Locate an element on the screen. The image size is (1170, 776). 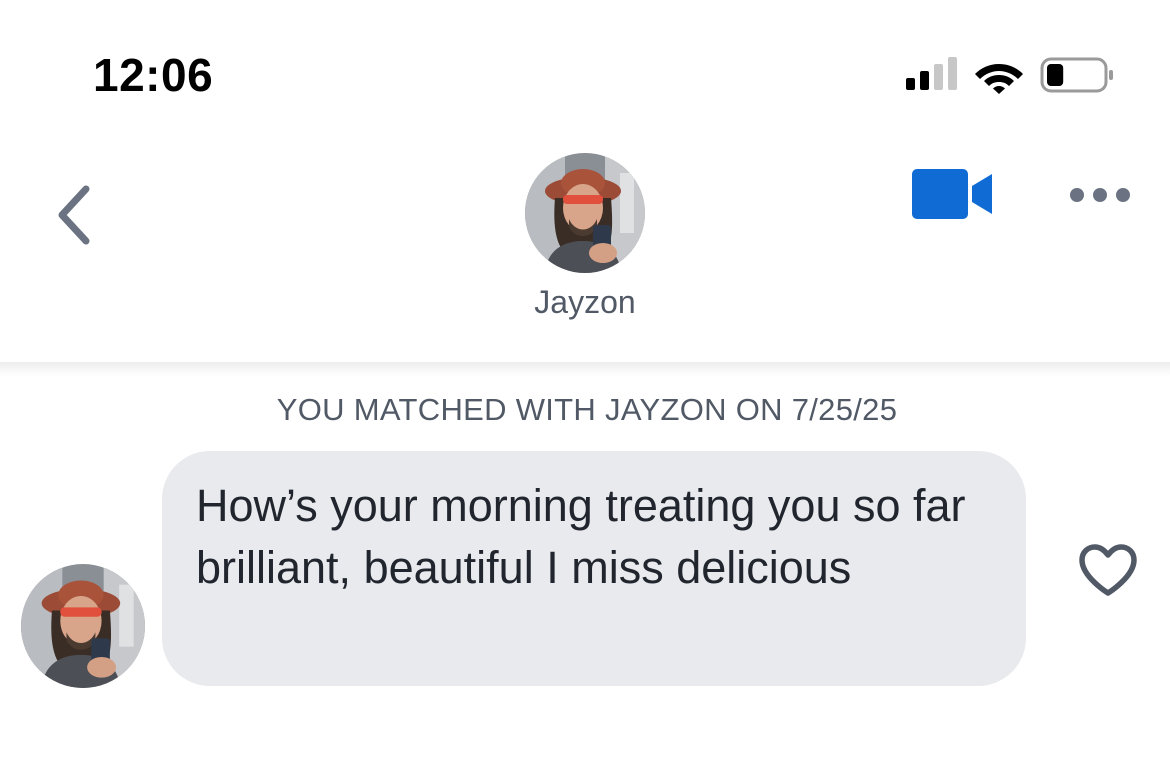
heart-outline-icon is located at coordinates (1108, 570).